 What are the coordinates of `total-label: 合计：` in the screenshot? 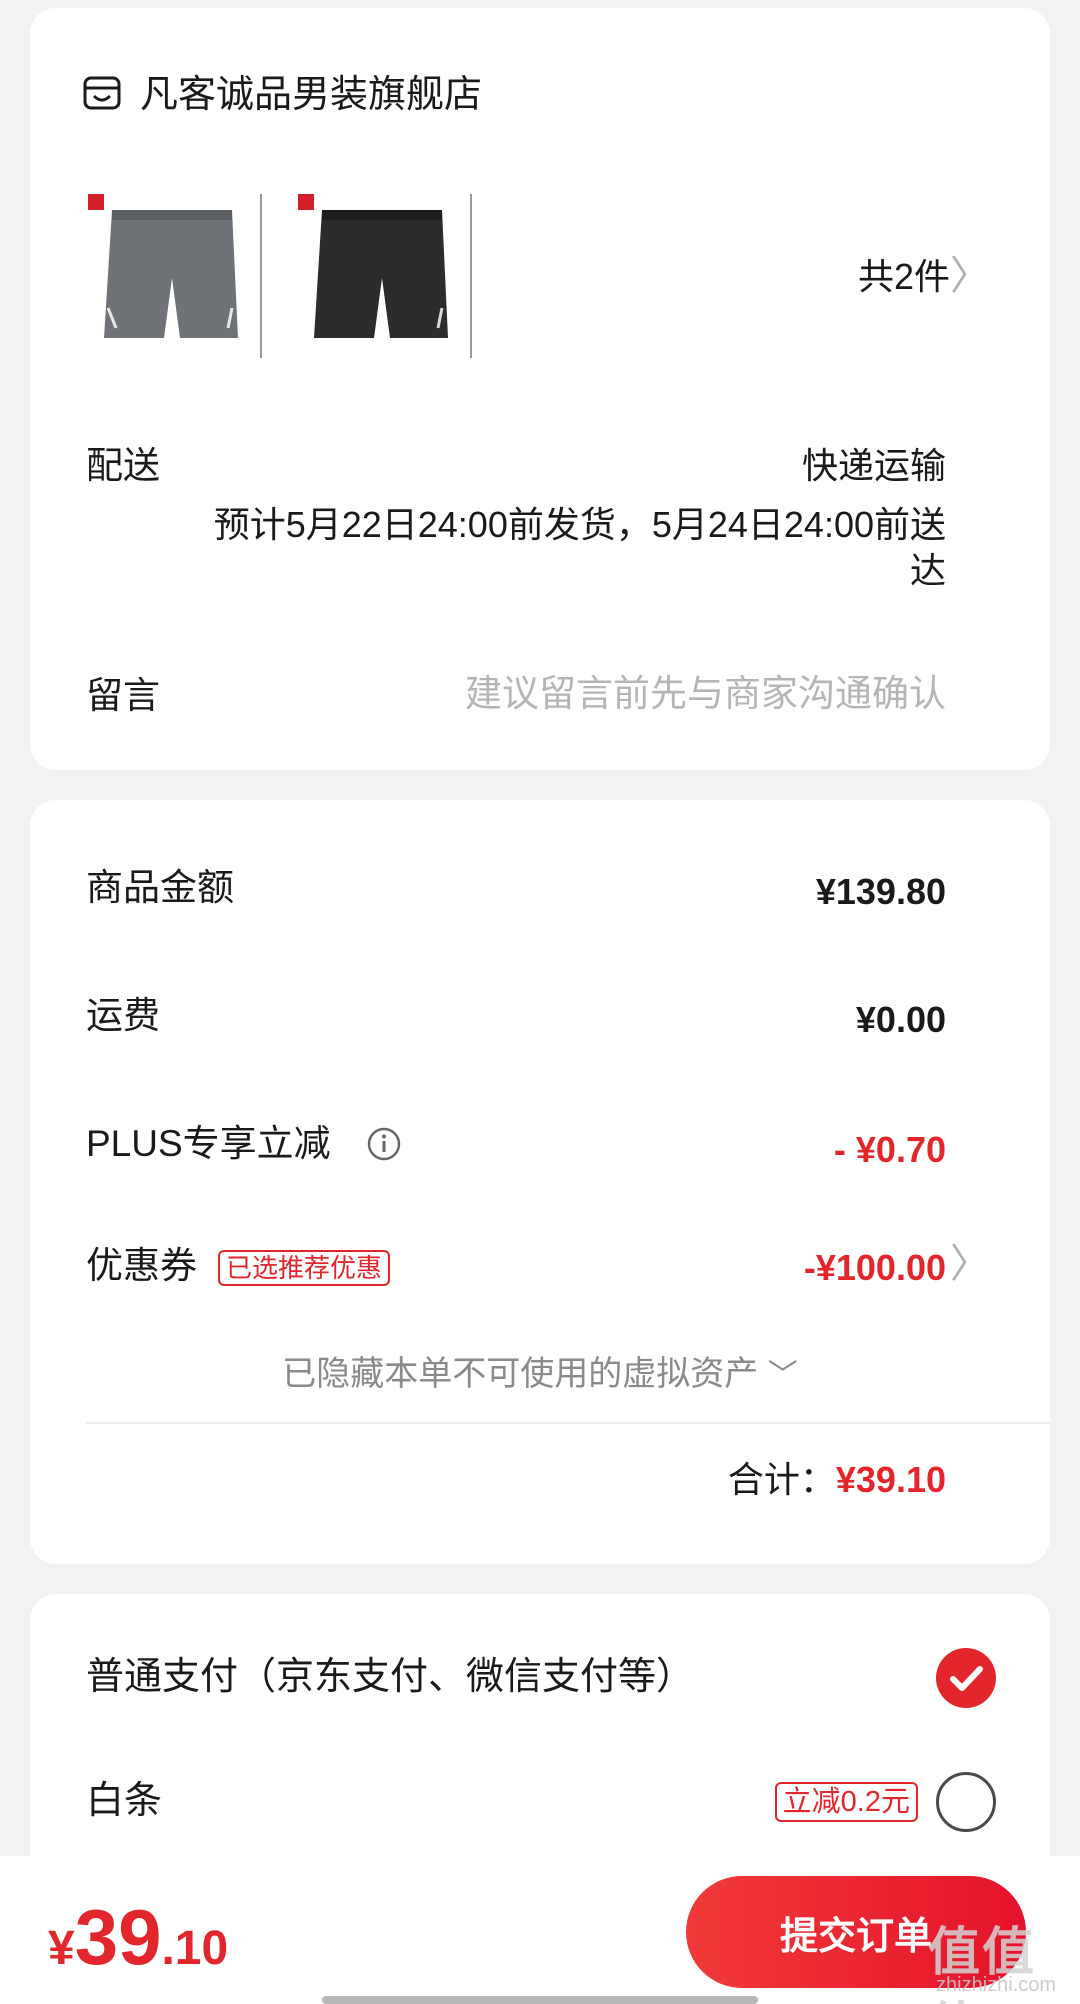 It's located at (781, 1479).